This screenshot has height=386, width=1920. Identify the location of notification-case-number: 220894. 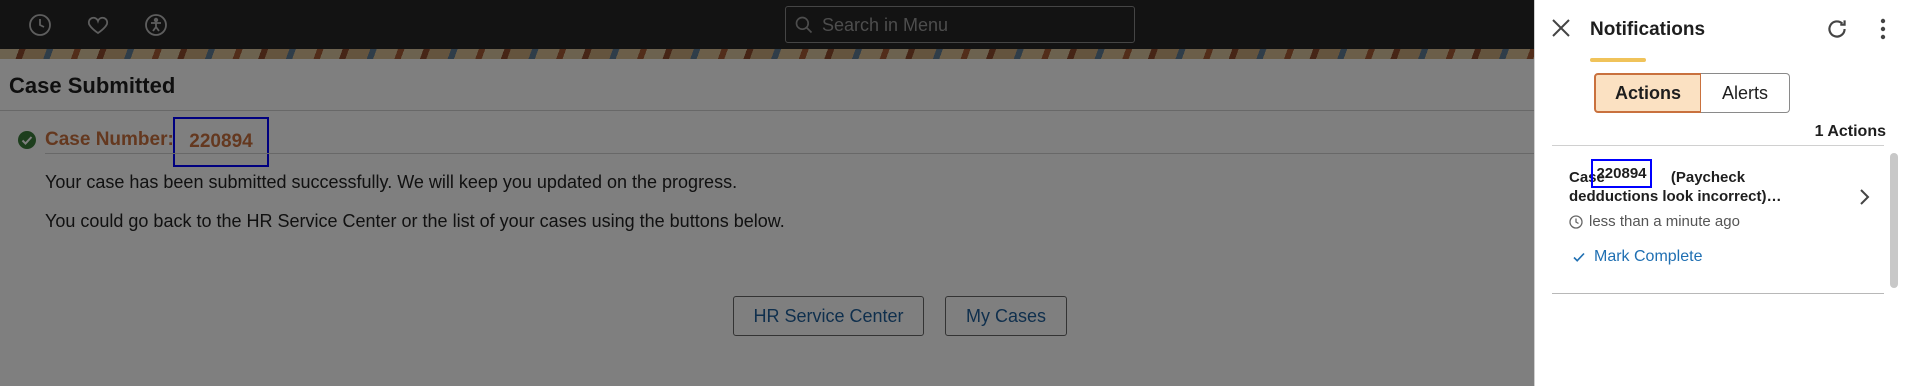
(1621, 173).